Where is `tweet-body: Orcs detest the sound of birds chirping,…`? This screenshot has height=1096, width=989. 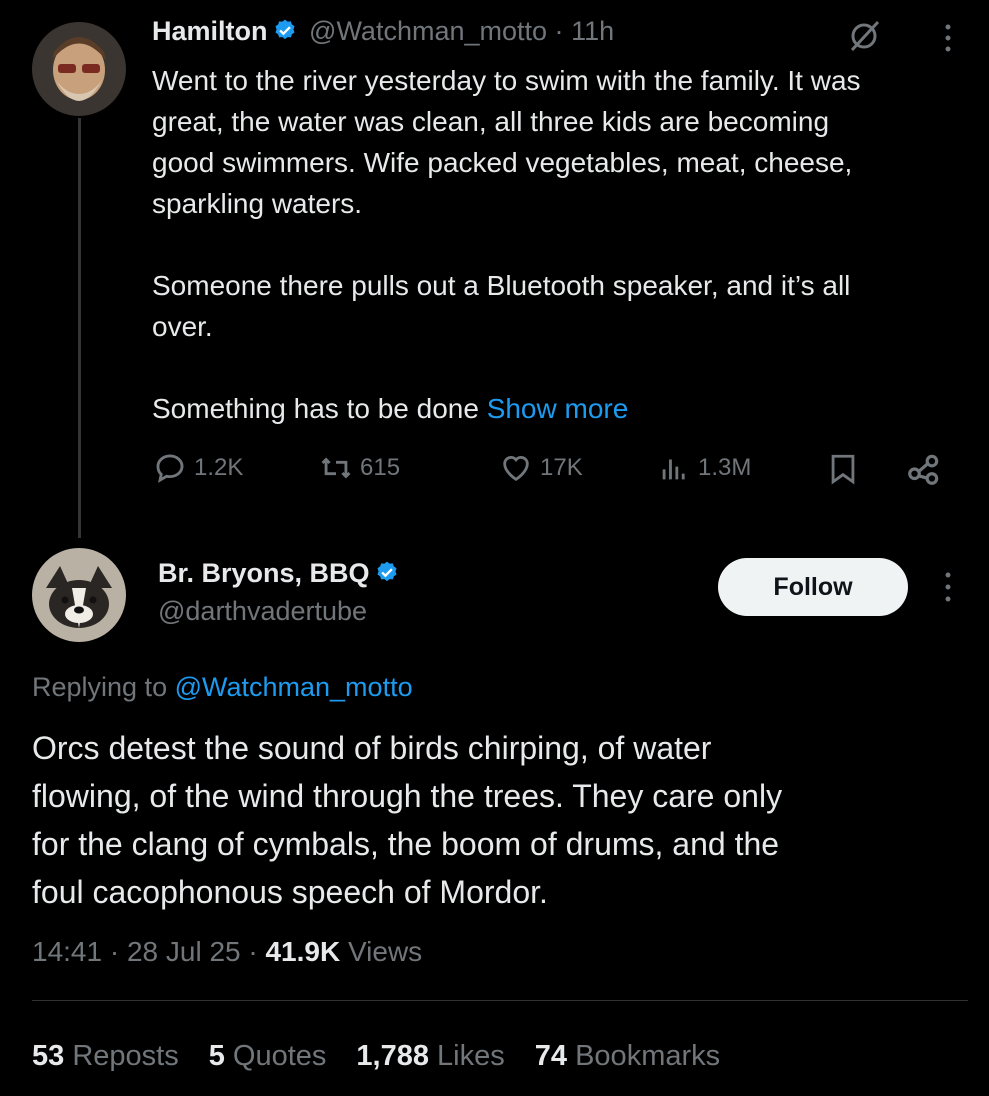
tweet-body: Orcs detest the sound of birds chirping,… is located at coordinates (407, 820).